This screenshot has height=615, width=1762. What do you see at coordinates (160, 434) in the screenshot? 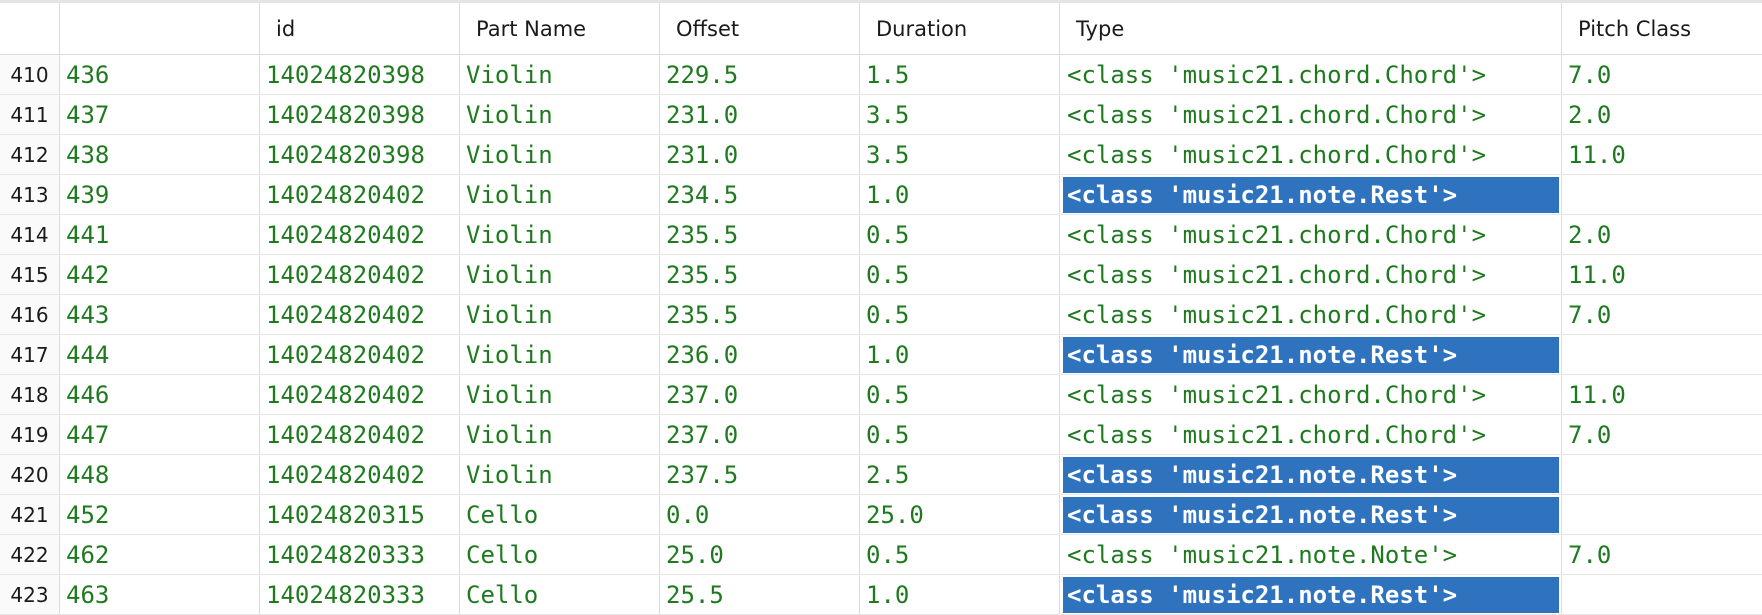
I see `cell-index: 447` at bounding box center [160, 434].